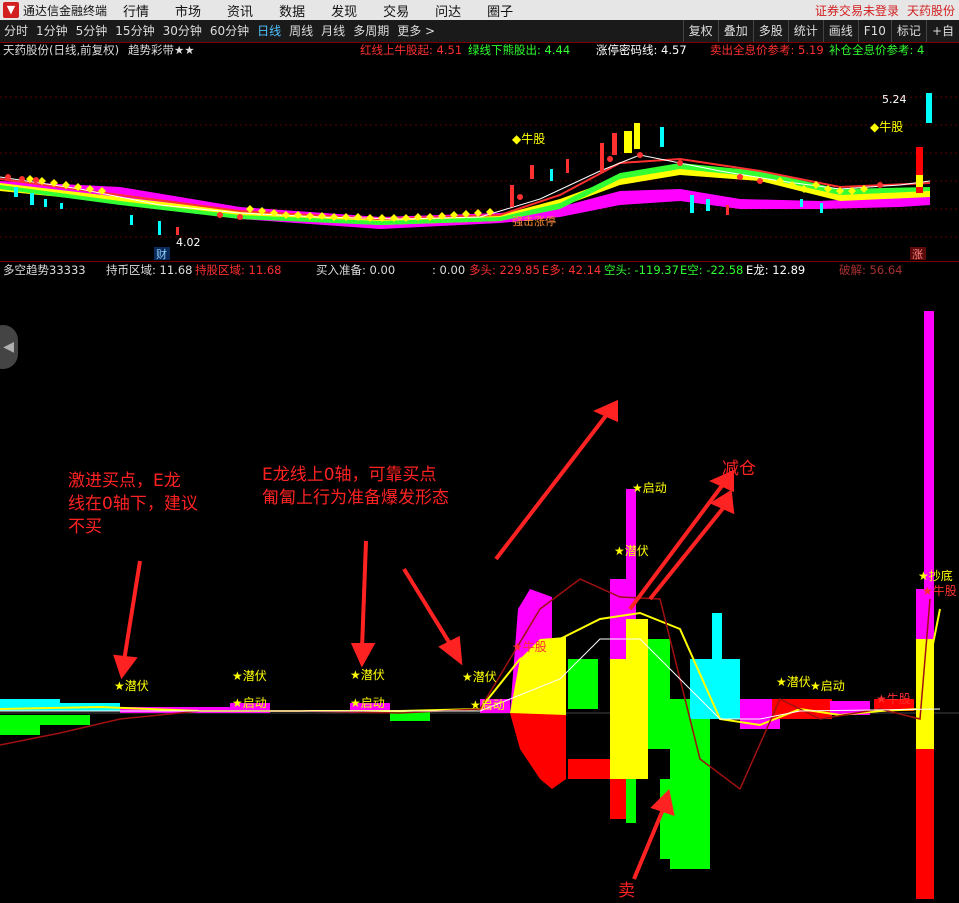  Describe the element at coordinates (449, 270) in the screenshot. I see `colon-value: : 0.00` at that location.